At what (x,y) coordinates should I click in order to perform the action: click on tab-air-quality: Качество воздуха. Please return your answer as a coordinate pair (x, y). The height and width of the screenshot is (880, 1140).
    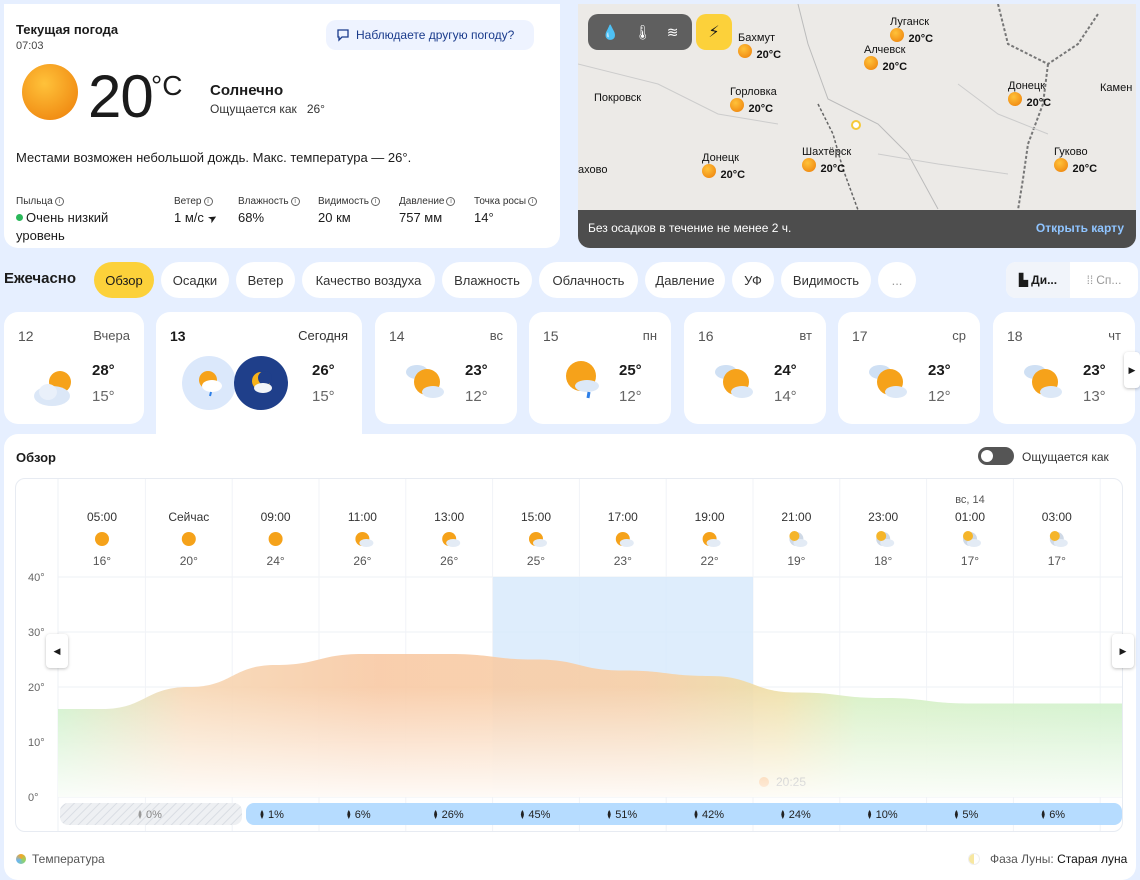
    Looking at the image, I should click on (368, 280).